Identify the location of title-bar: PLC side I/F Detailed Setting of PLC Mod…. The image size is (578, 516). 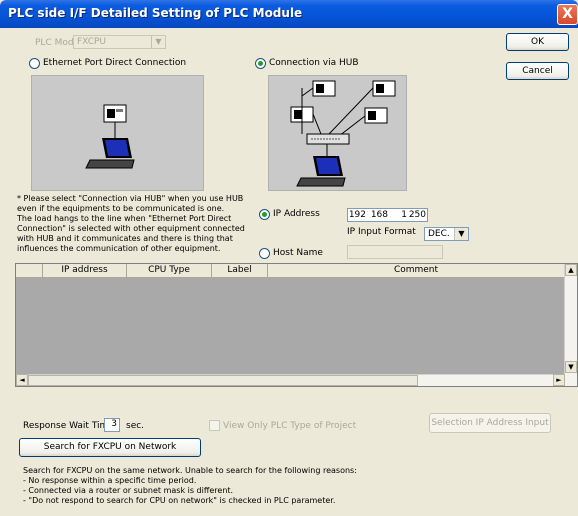
(289, 14).